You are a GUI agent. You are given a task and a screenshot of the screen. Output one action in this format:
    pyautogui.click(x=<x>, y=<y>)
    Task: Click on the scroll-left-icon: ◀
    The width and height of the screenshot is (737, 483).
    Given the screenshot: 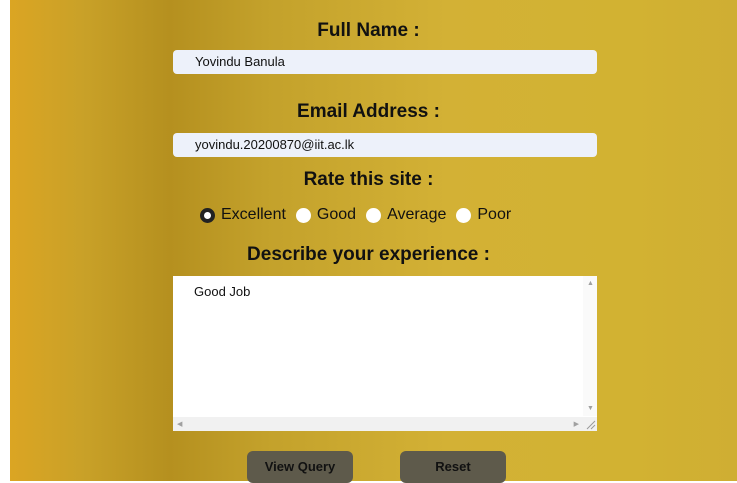 What is the action you would take?
    pyautogui.click(x=179, y=424)
    